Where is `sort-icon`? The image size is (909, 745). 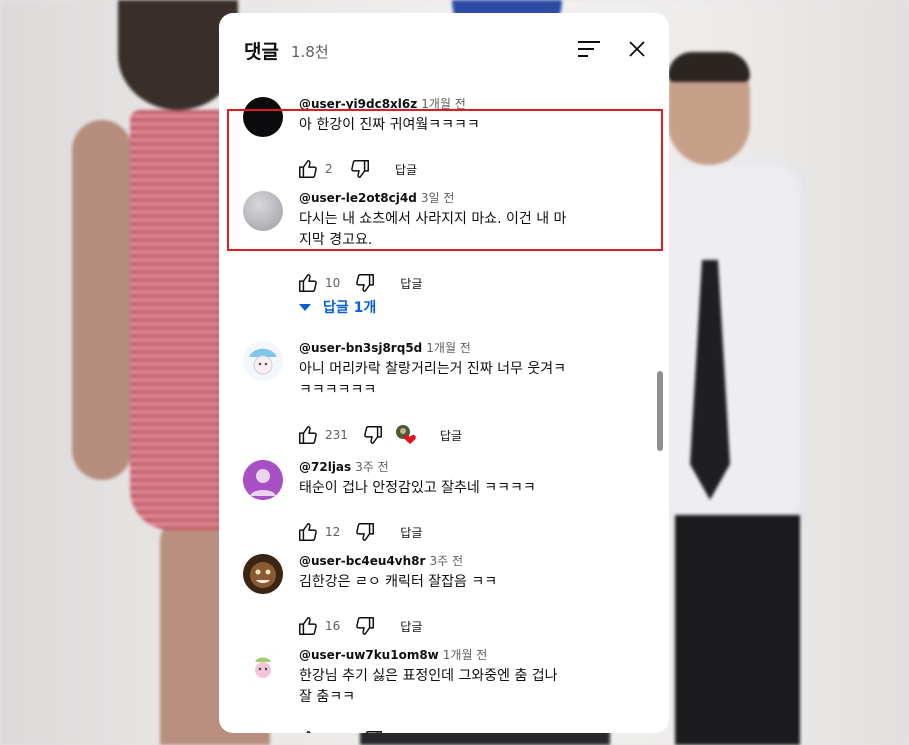 sort-icon is located at coordinates (590, 49).